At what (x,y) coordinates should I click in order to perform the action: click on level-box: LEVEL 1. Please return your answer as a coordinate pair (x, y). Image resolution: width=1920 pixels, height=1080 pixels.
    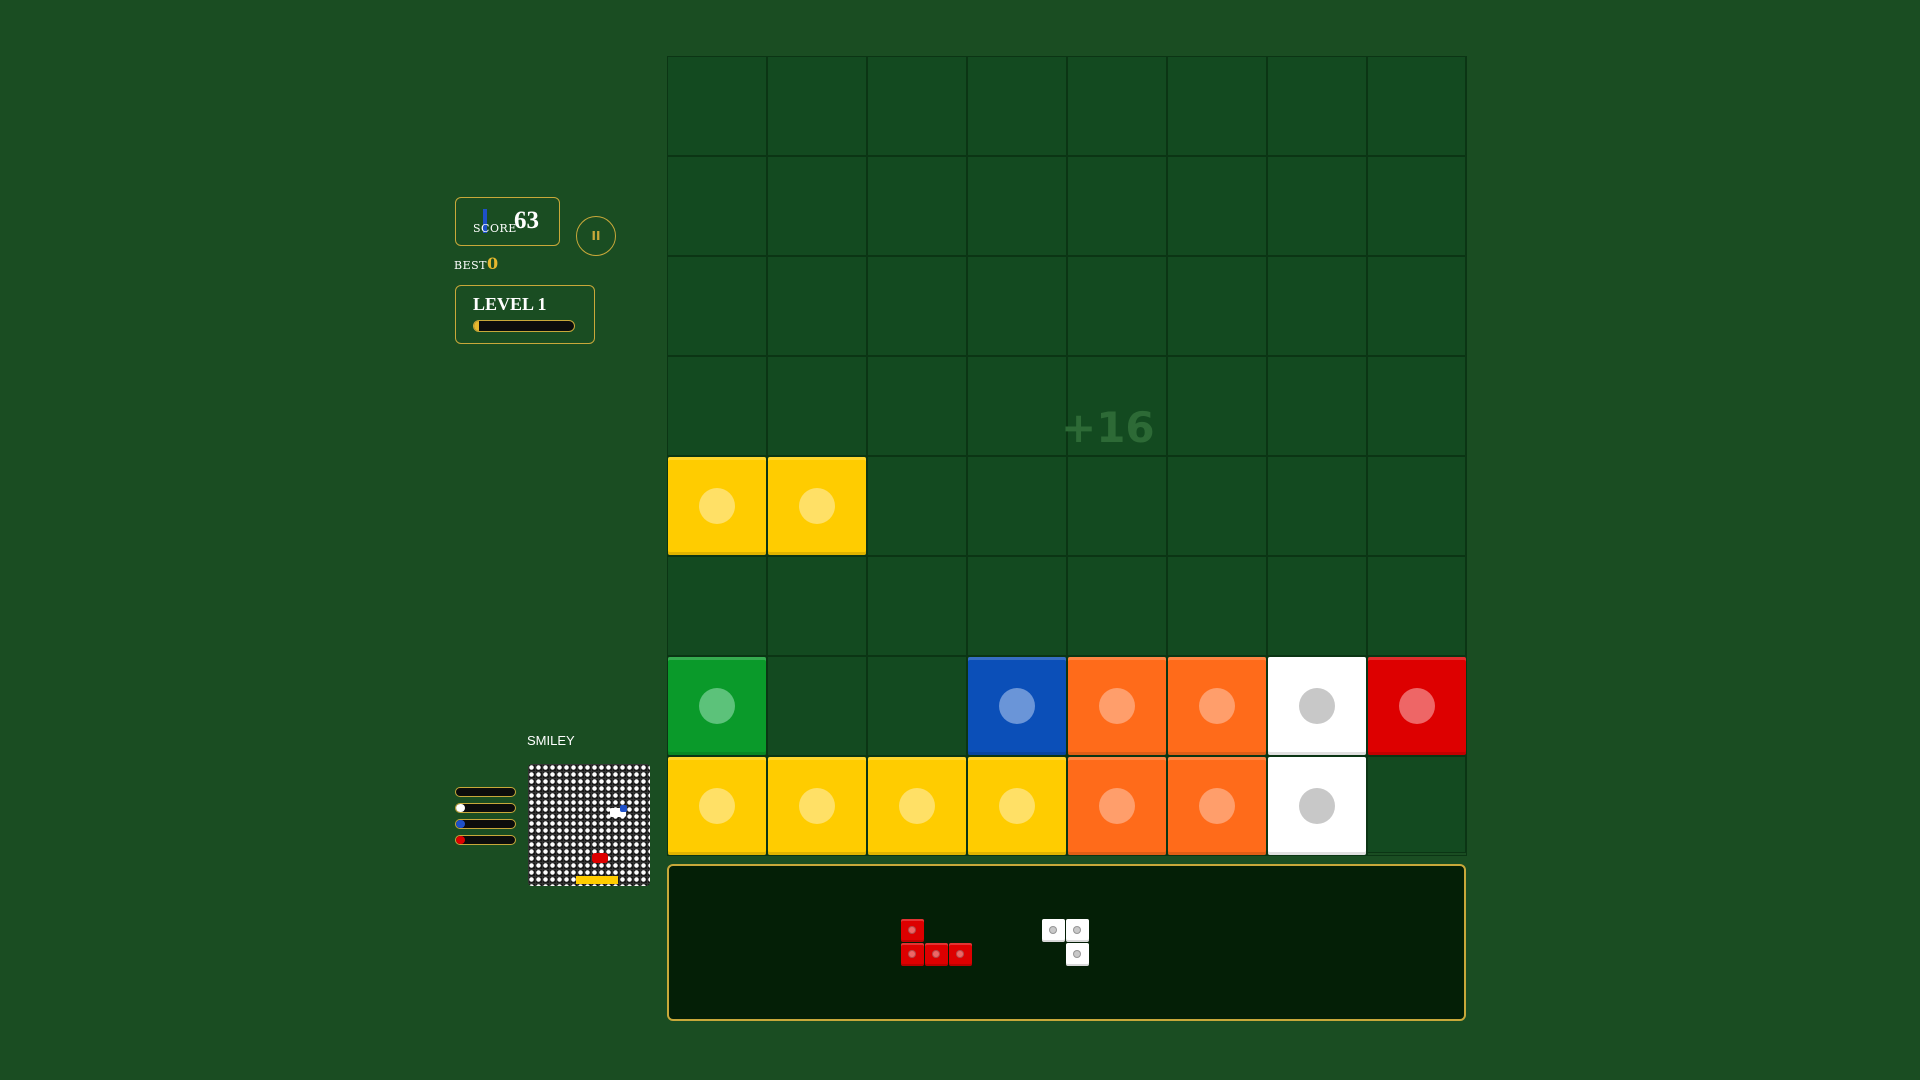
    Looking at the image, I should click on (525, 314).